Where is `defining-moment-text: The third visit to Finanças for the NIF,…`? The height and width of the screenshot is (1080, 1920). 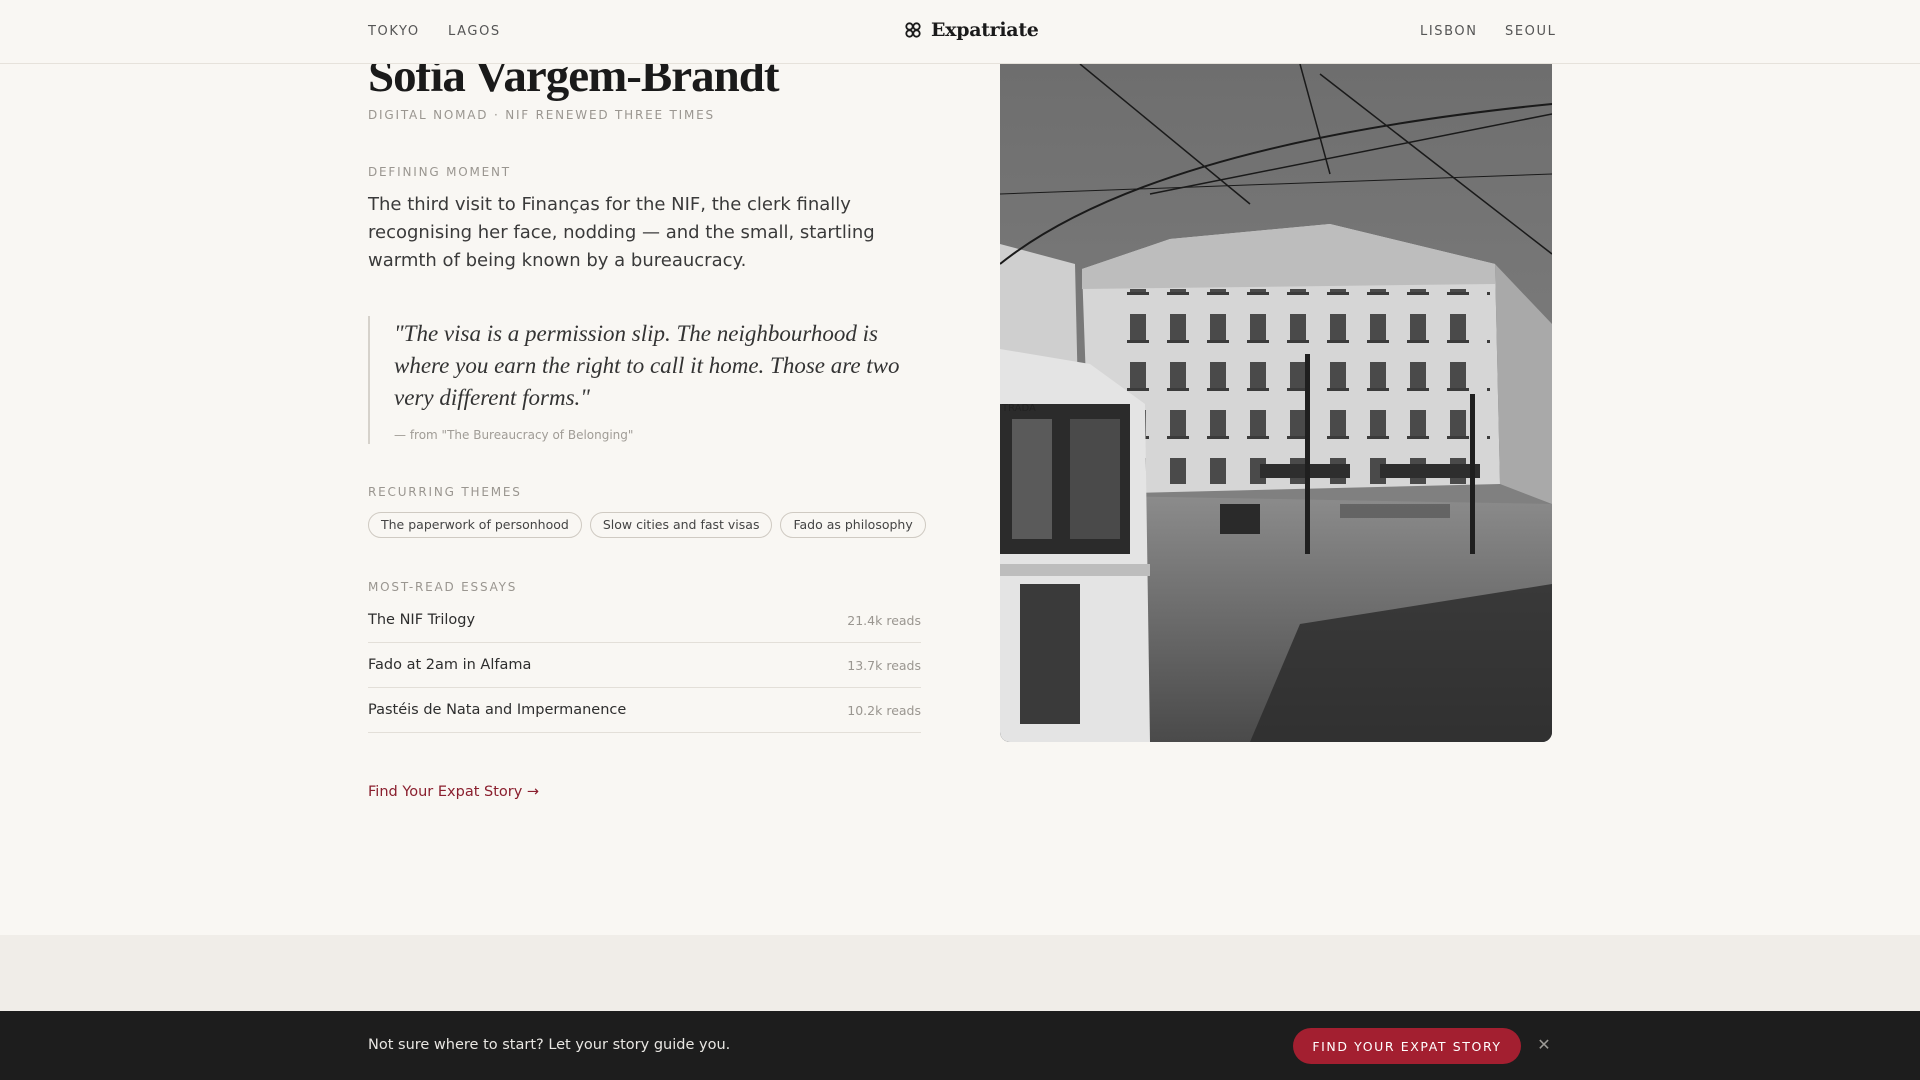 defining-moment-text: The third visit to Finanças for the NIF,… is located at coordinates (621, 232).